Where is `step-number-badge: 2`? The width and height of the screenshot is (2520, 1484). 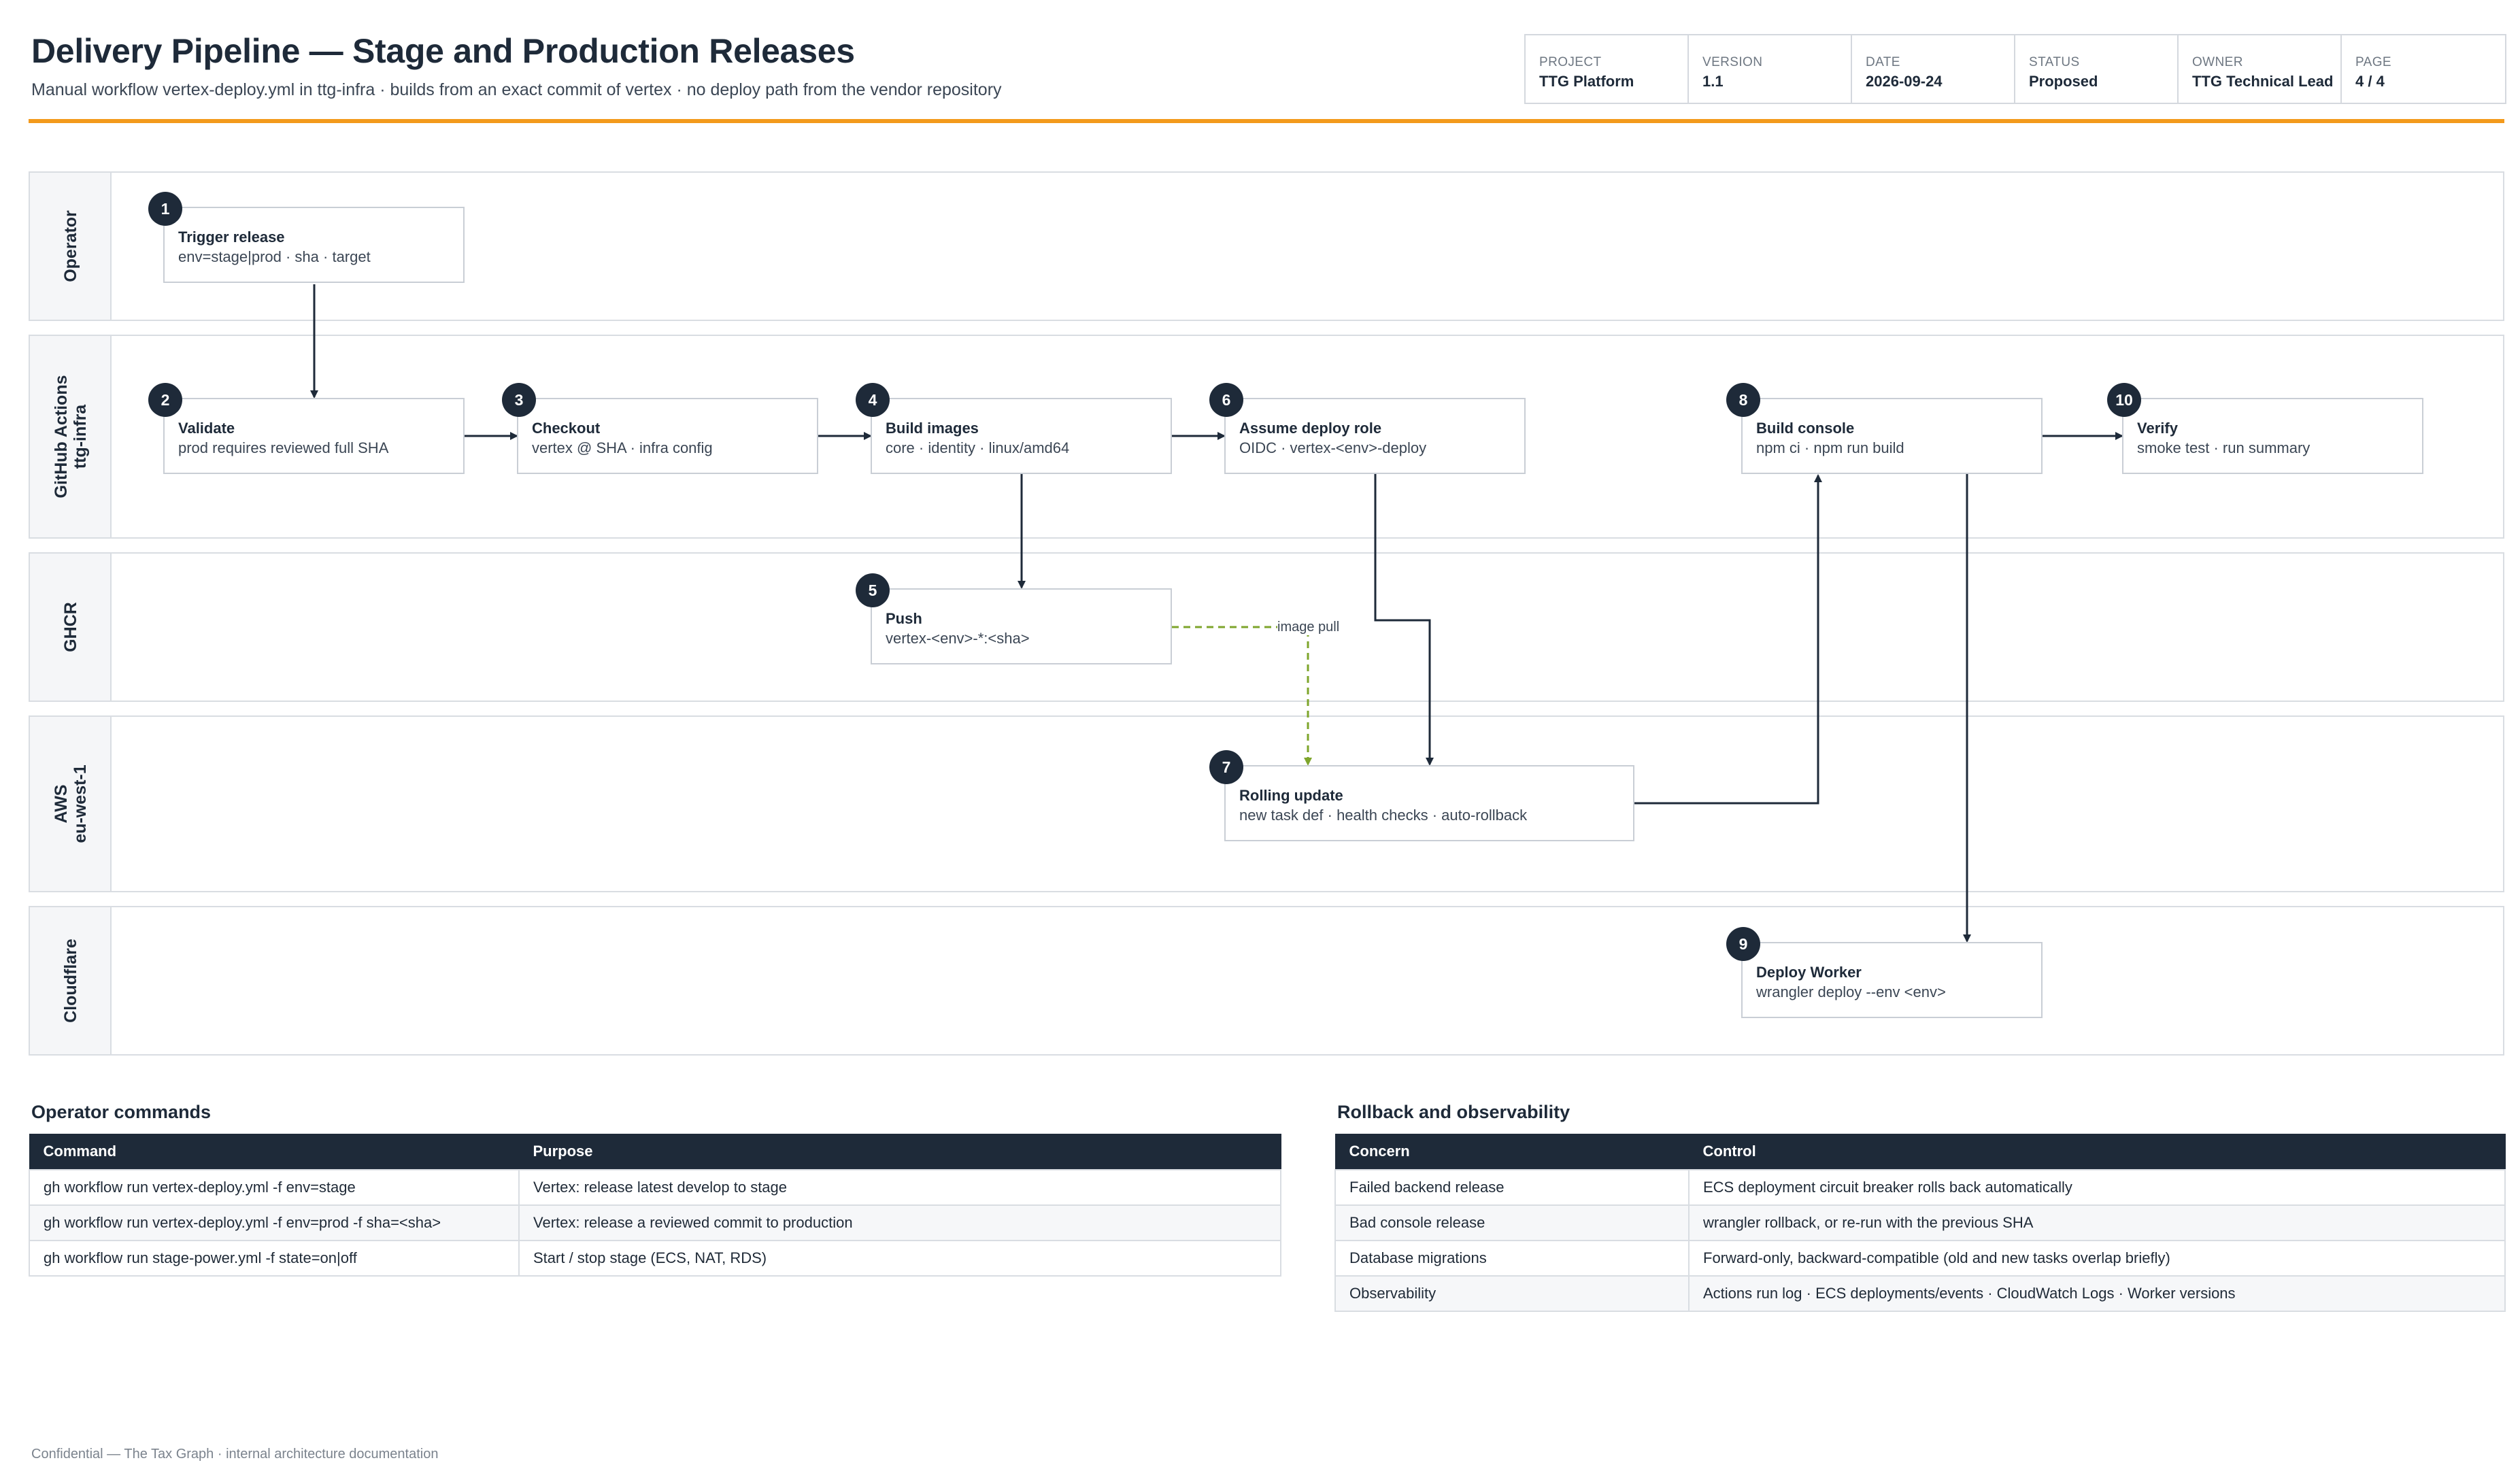
step-number-badge: 2 is located at coordinates (165, 400).